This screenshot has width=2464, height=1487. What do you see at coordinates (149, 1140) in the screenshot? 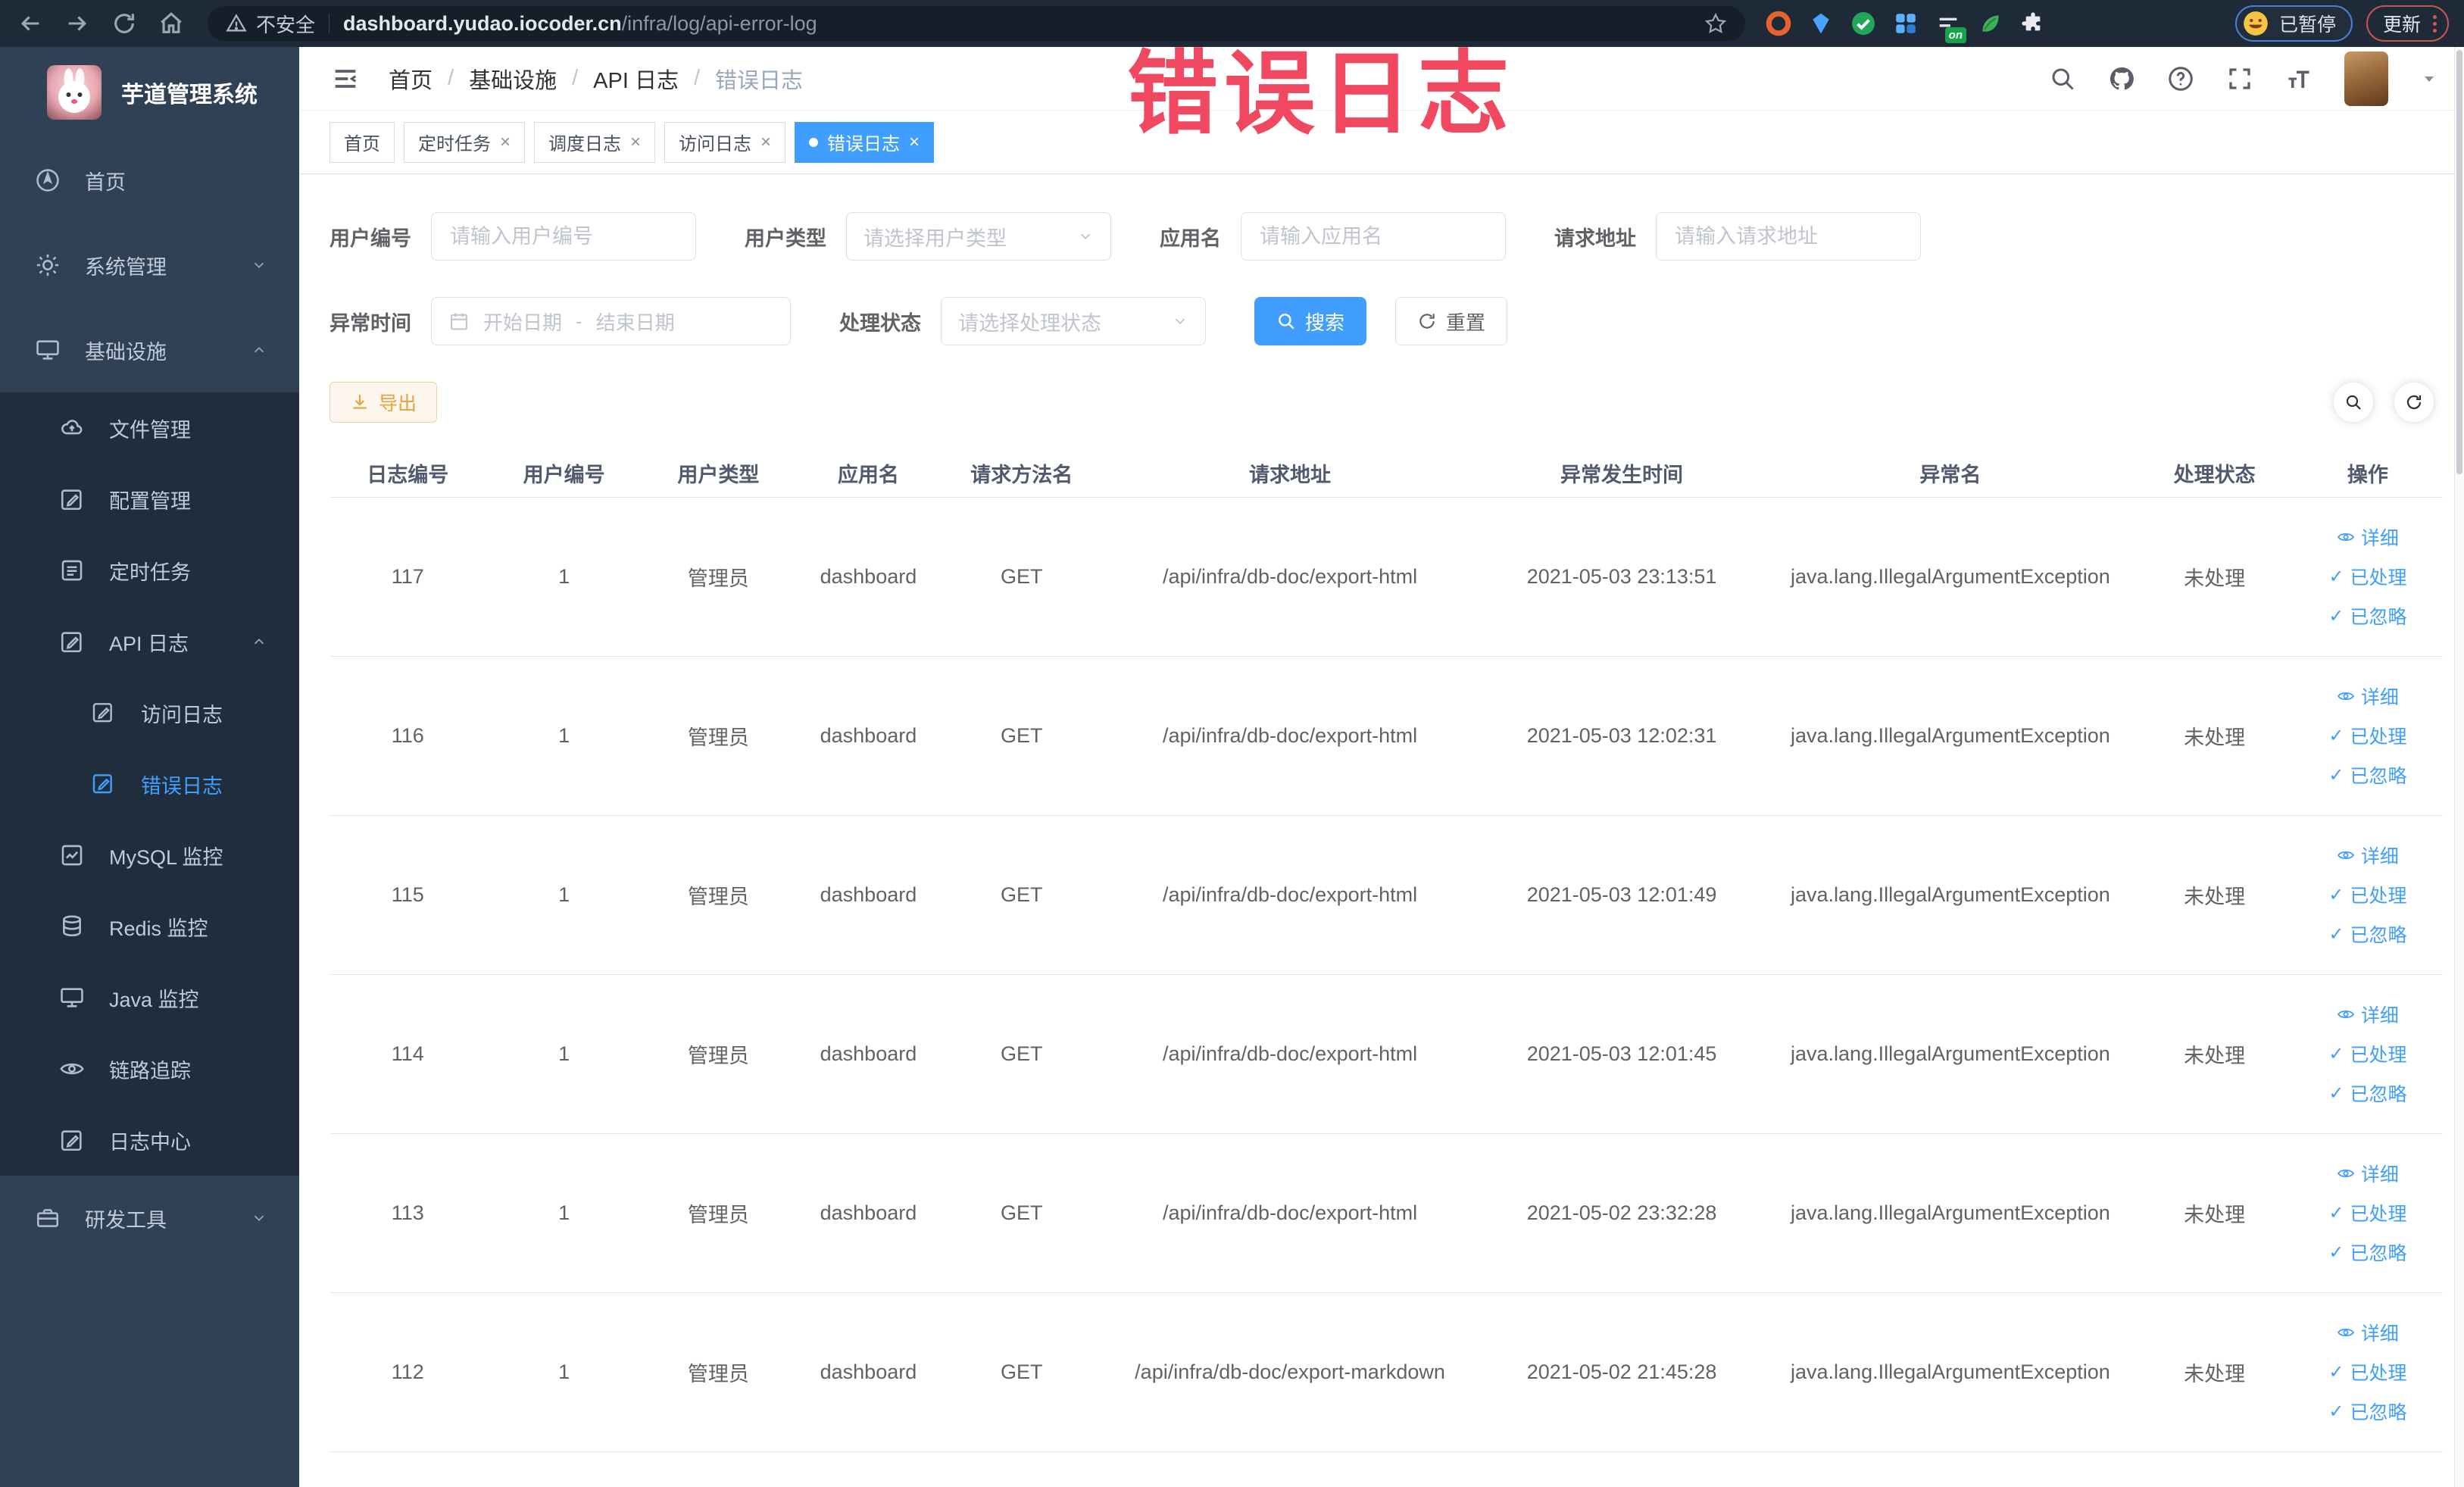
I see `sidebar-item-log-center: 日志中心` at bounding box center [149, 1140].